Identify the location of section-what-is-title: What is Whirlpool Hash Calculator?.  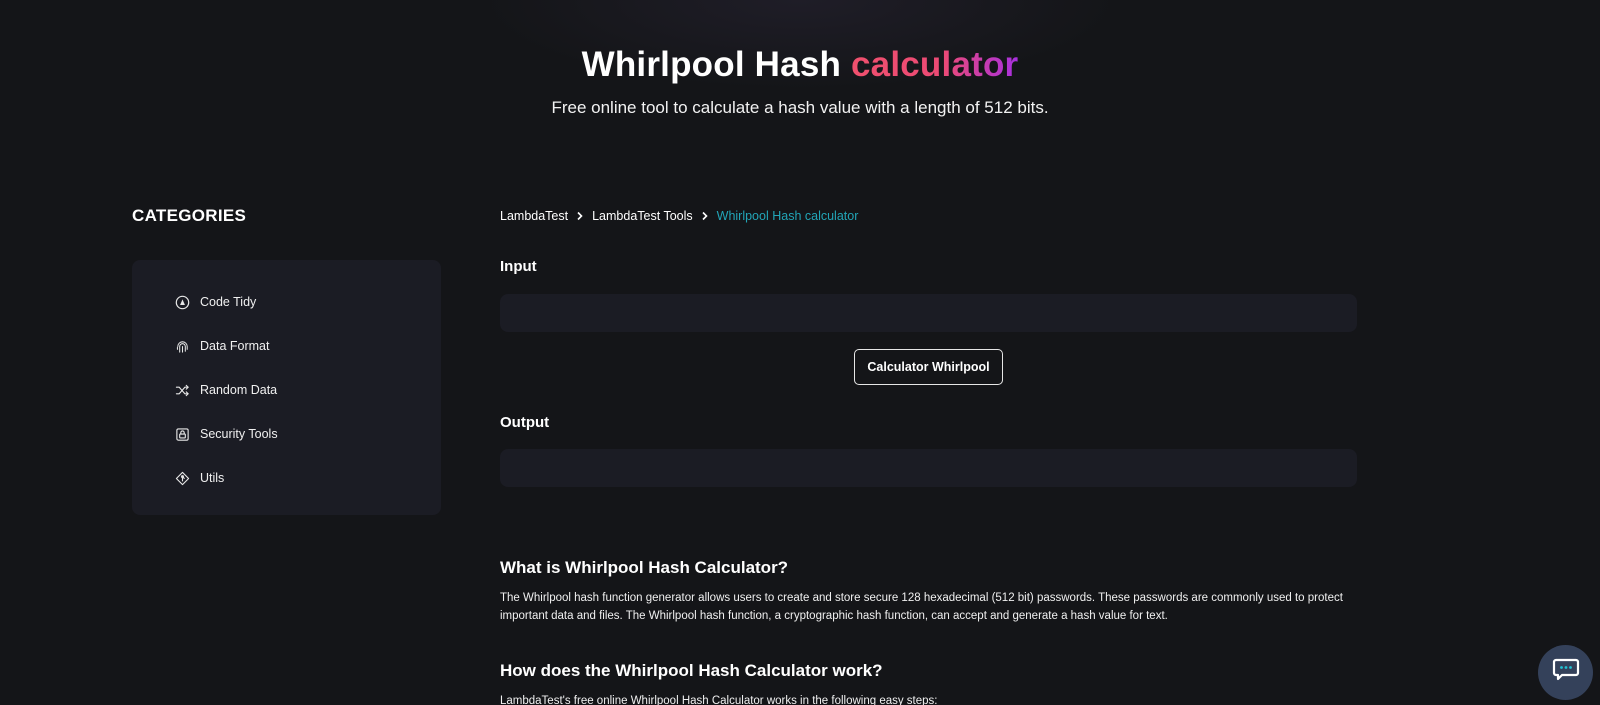
(644, 567).